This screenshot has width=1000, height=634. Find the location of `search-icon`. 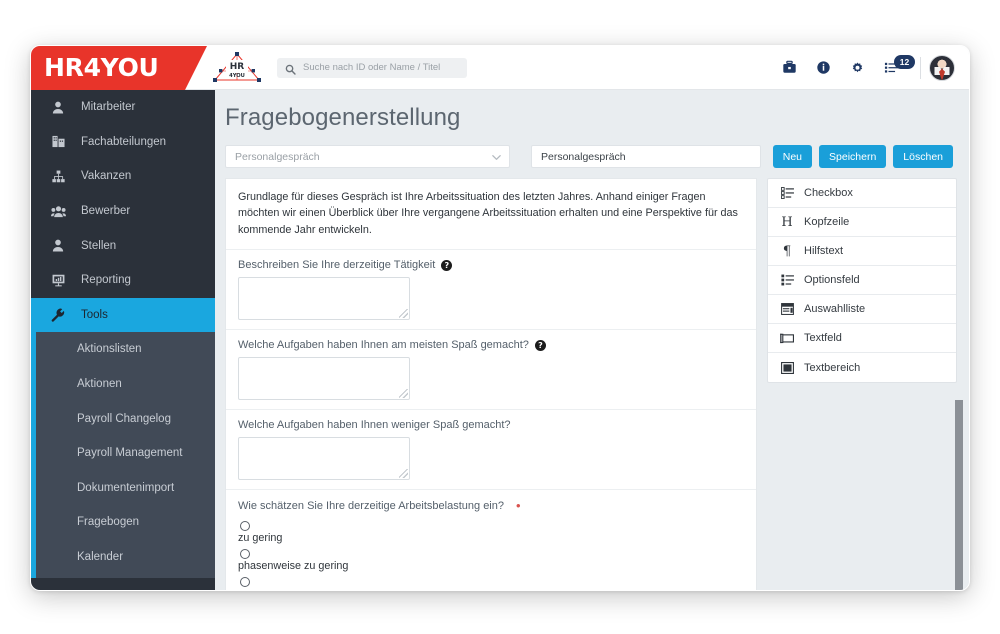

search-icon is located at coordinates (290, 68).